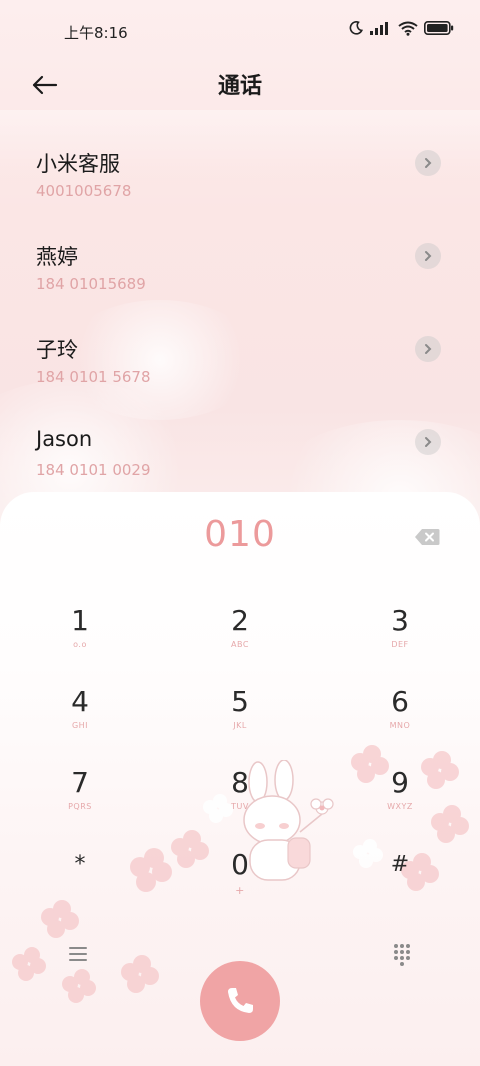 This screenshot has height=1066, width=480. What do you see at coordinates (240, 284) in the screenshot?
I see `contact-item: 燕婷 184 01015689` at bounding box center [240, 284].